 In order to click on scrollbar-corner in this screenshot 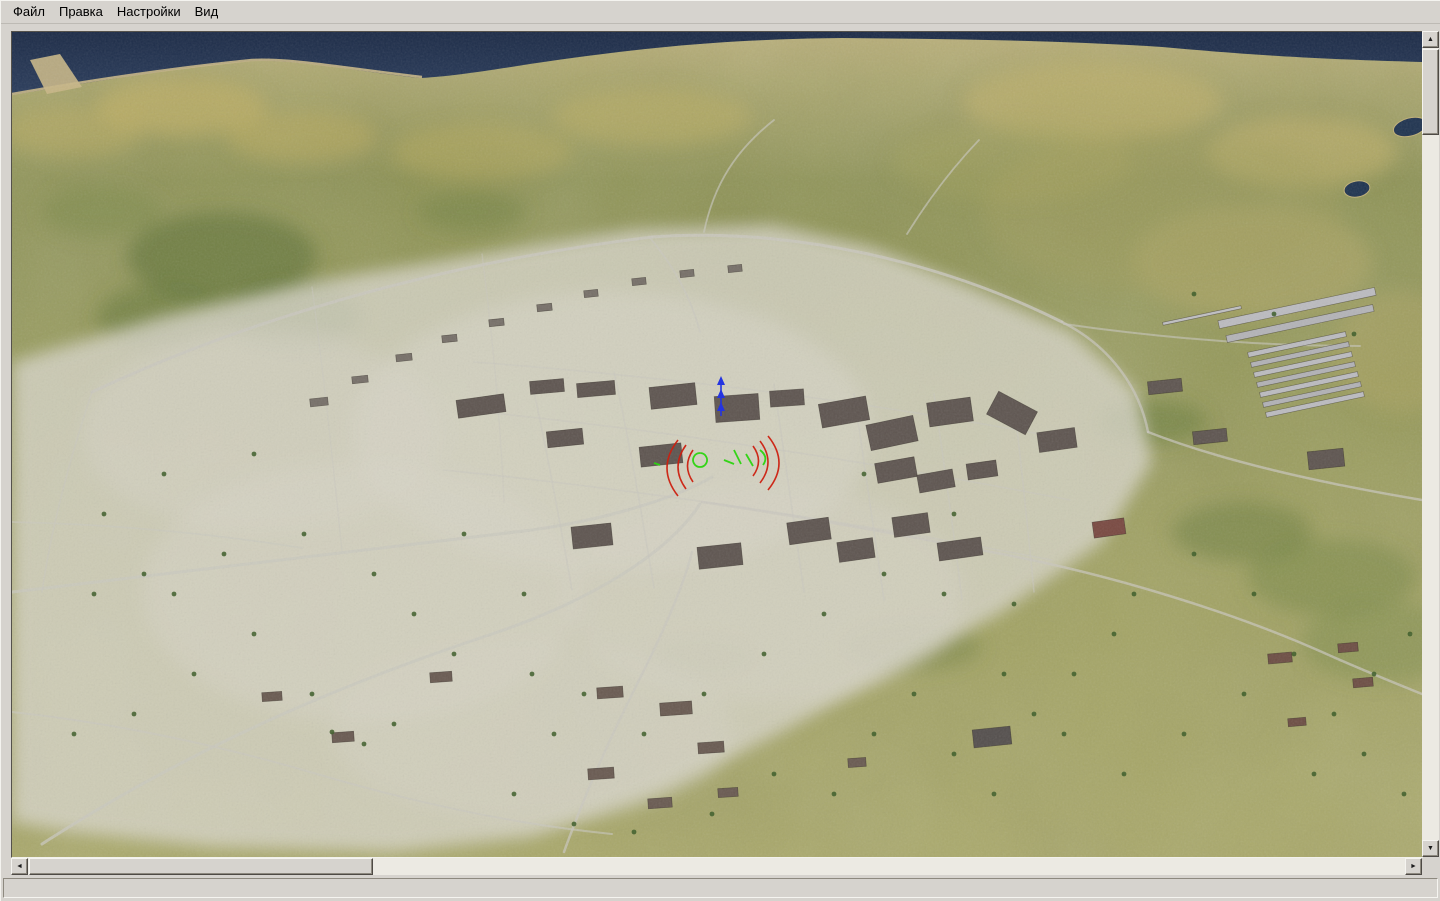, I will do `click(1430, 866)`.